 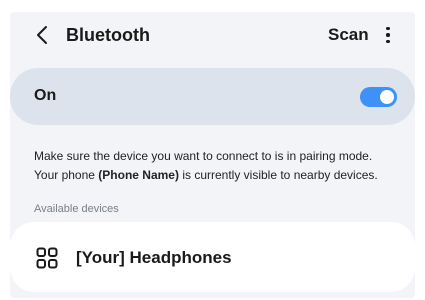 I want to click on device-grid-icon, so click(x=47, y=258).